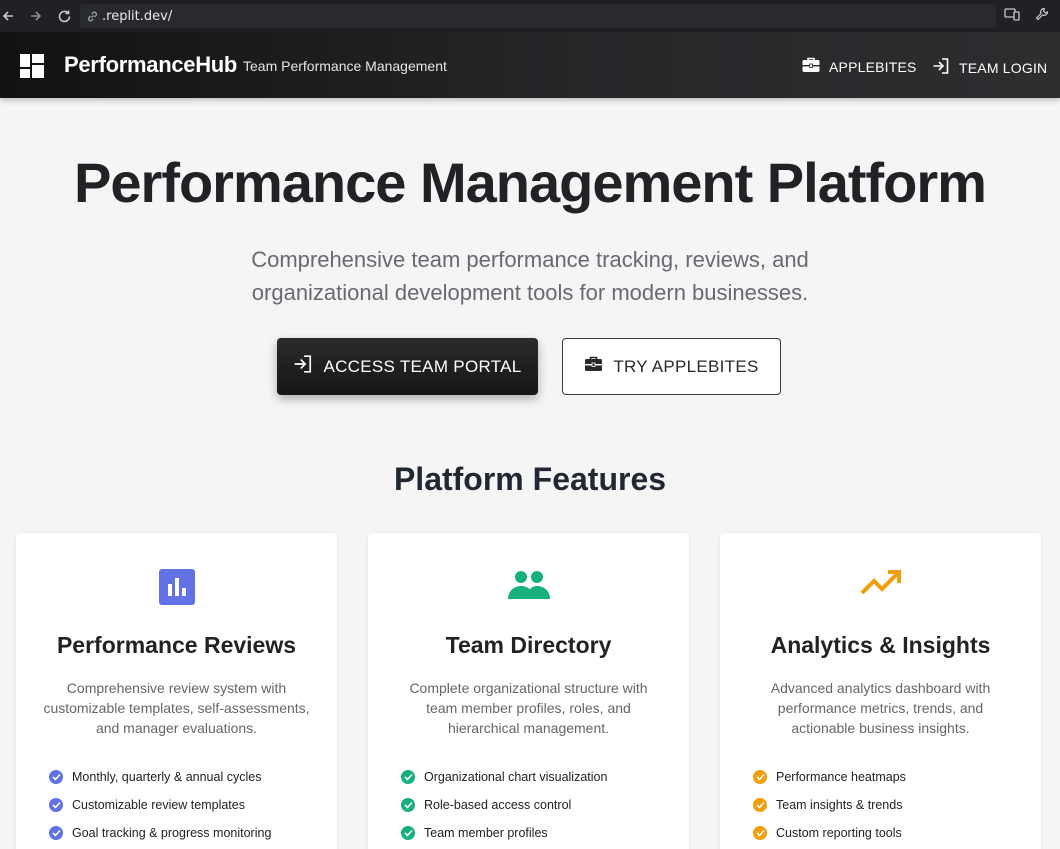 This screenshot has width=1060, height=849. I want to click on people-icon, so click(529, 587).